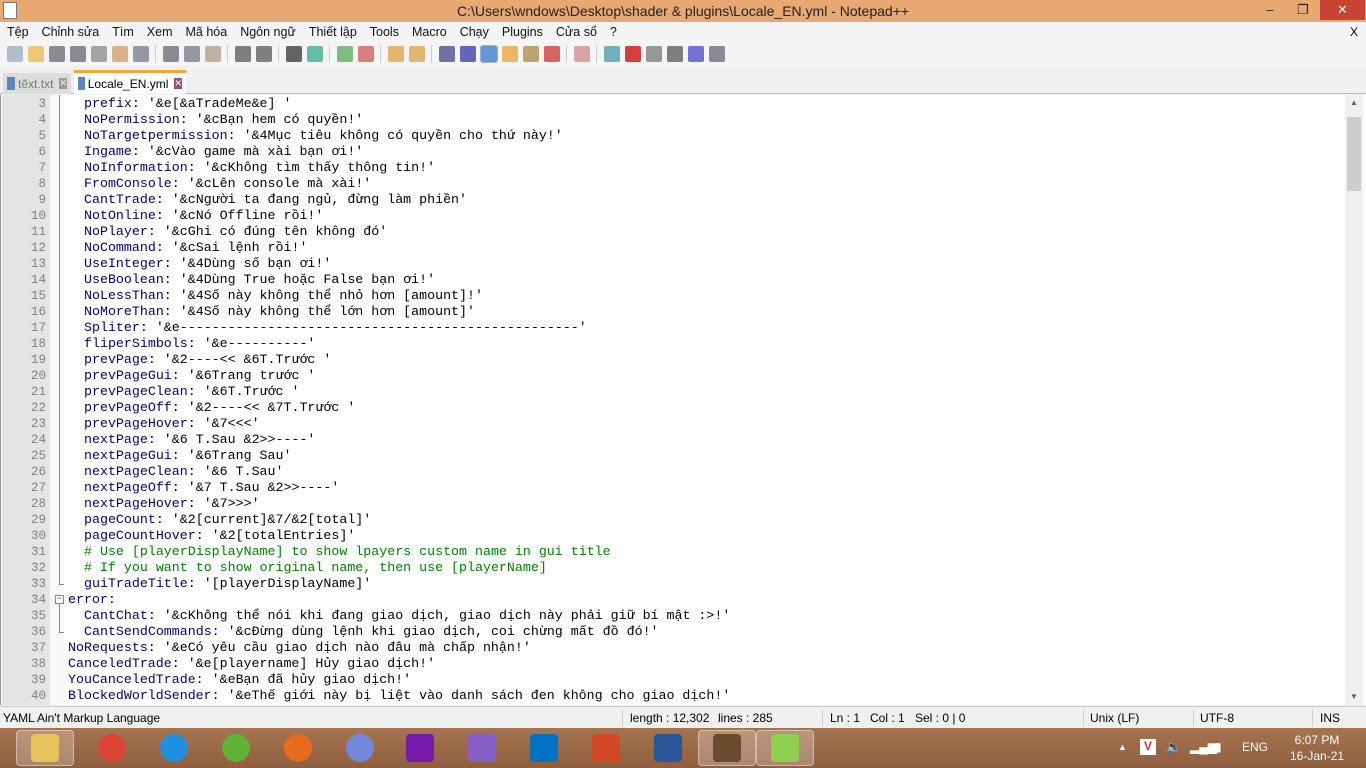  Describe the element at coordinates (263, 54) in the screenshot. I see `redo-icon` at that location.